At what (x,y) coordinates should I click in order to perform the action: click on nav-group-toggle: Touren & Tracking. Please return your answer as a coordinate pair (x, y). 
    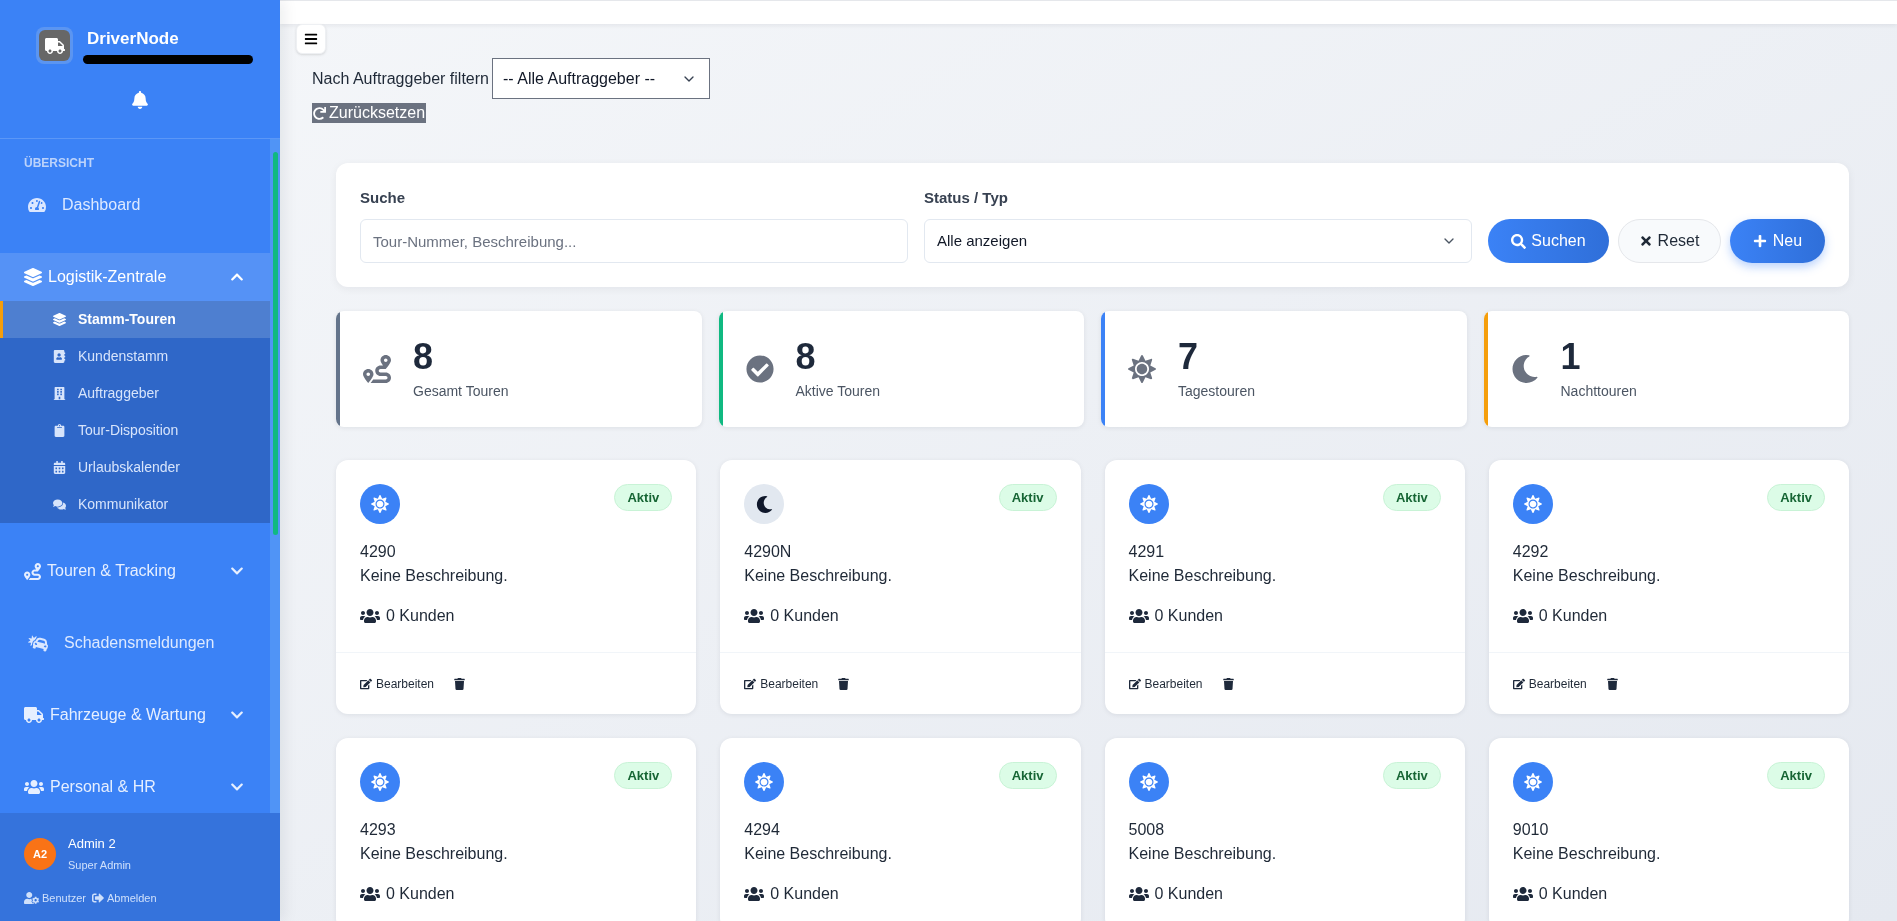
    Looking at the image, I should click on (135, 571).